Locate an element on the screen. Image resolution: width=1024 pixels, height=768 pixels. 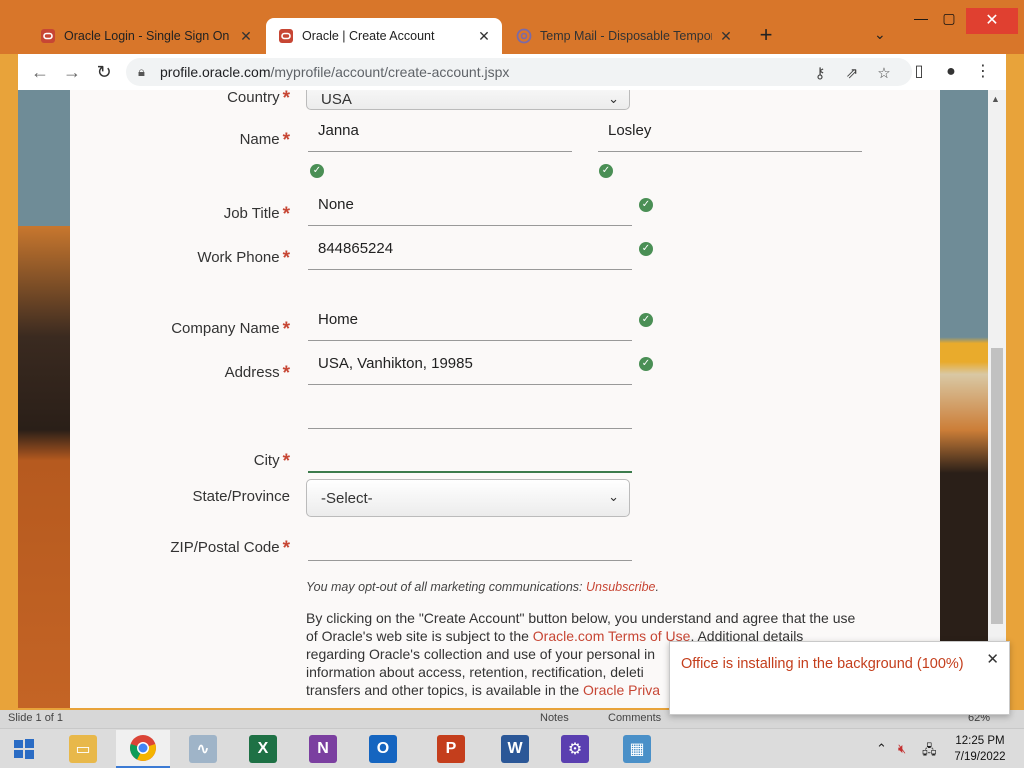
taskbar-powerpoint: P is located at coordinates (451, 749).